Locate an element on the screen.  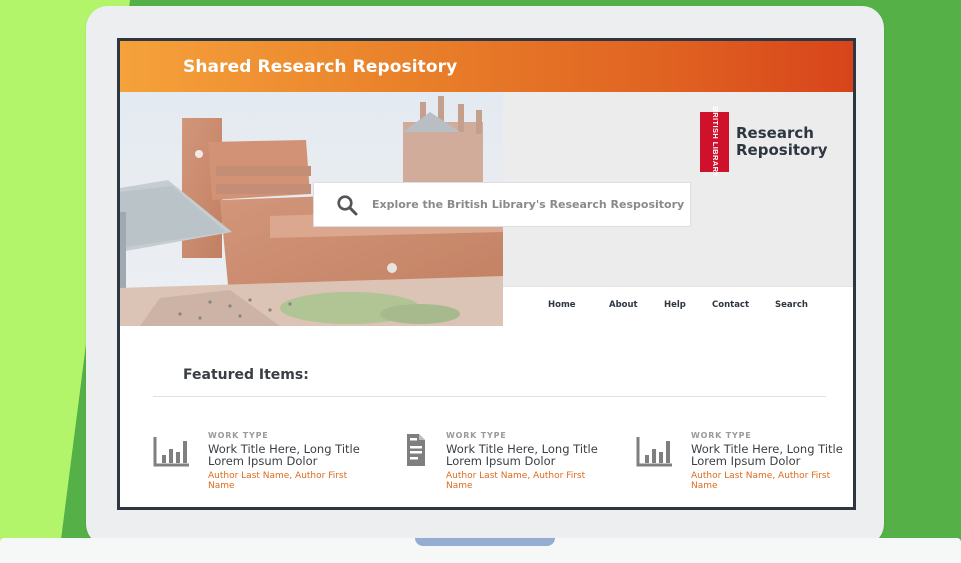
featured-heading: Featured Items: is located at coordinates (246, 375).